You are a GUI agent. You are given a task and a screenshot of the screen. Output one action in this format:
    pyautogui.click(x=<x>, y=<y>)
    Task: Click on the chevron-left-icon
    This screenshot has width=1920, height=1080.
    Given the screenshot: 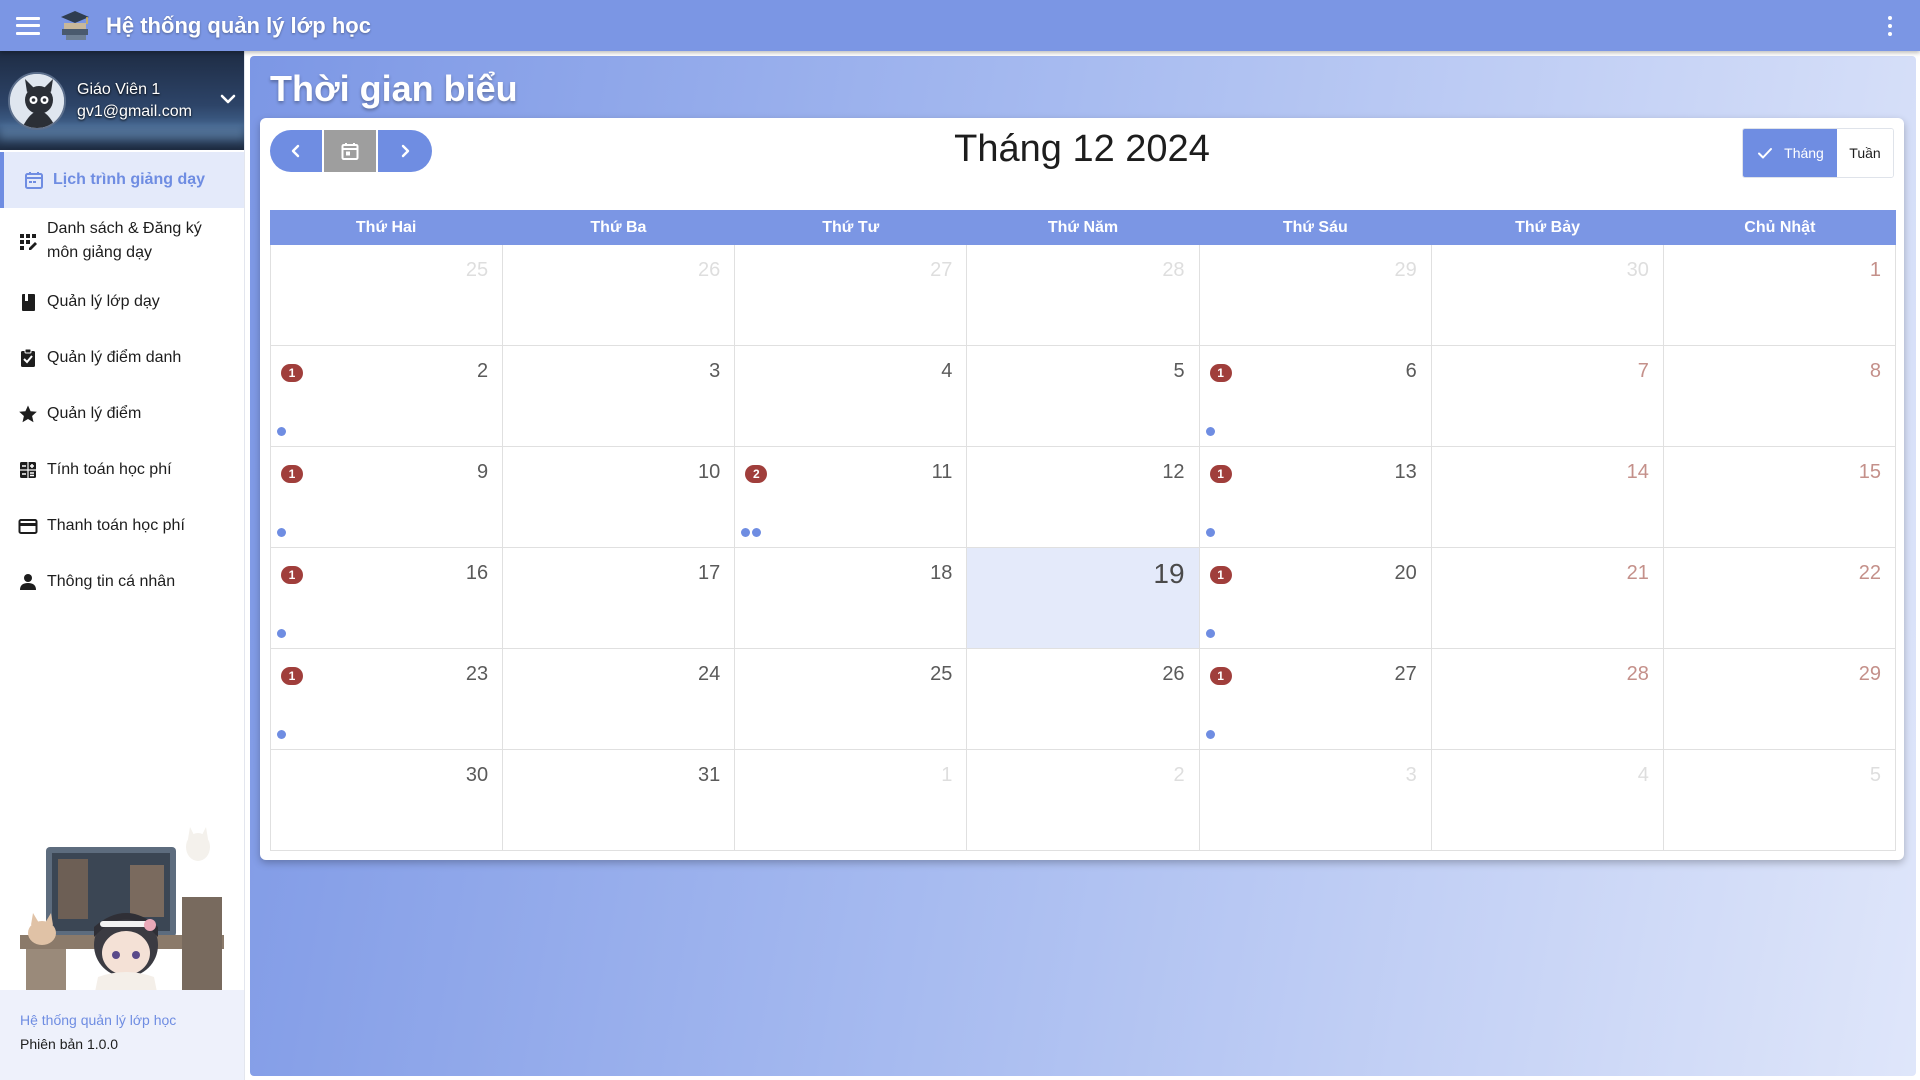 What is the action you would take?
    pyautogui.click(x=295, y=151)
    